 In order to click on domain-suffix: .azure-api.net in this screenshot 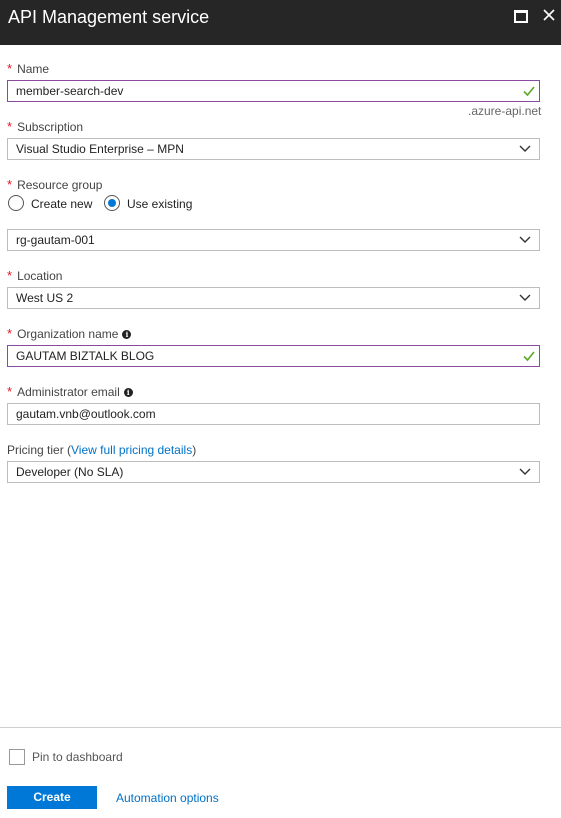, I will do `click(505, 111)`.